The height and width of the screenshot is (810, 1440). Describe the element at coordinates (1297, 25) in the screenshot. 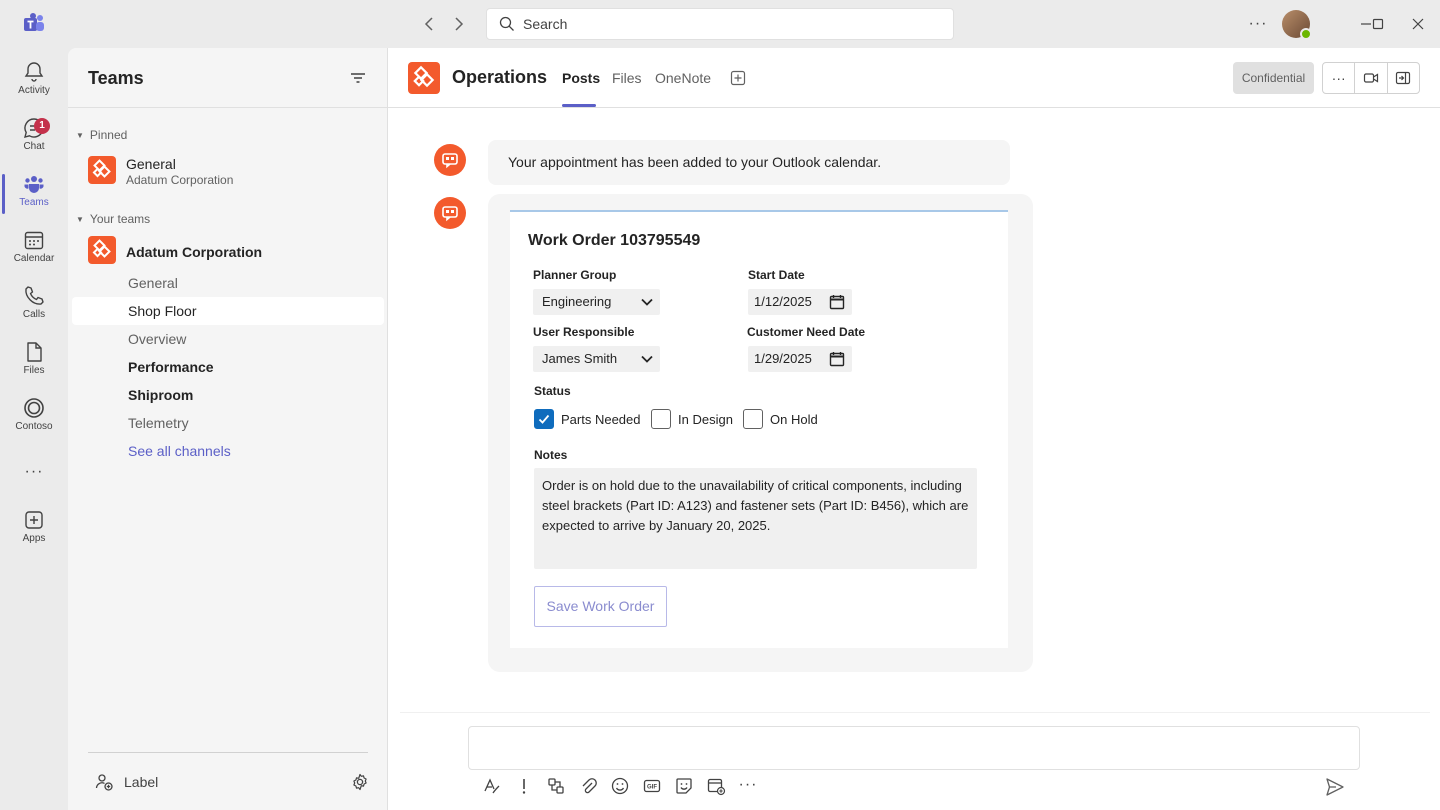

I see `user-avatar` at that location.